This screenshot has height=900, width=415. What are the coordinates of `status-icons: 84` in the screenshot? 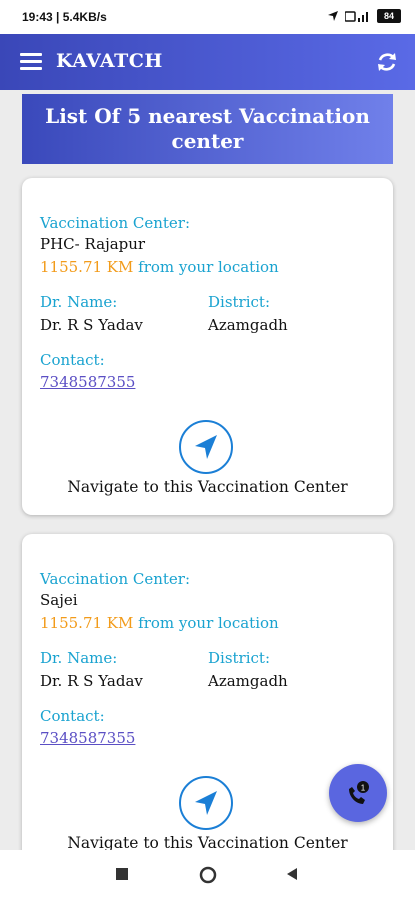 It's located at (364, 16).